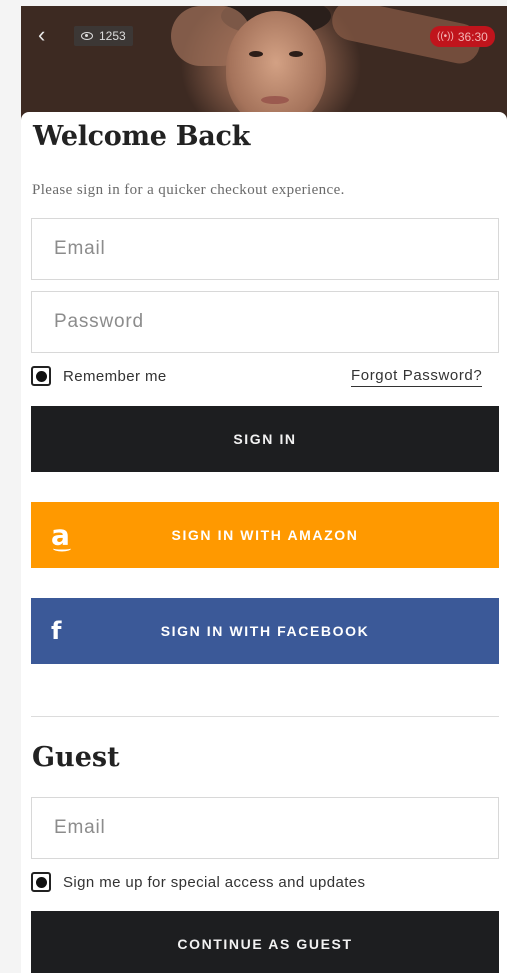 The height and width of the screenshot is (973, 507). Describe the element at coordinates (76, 757) in the screenshot. I see `guest-title: Guest` at that location.